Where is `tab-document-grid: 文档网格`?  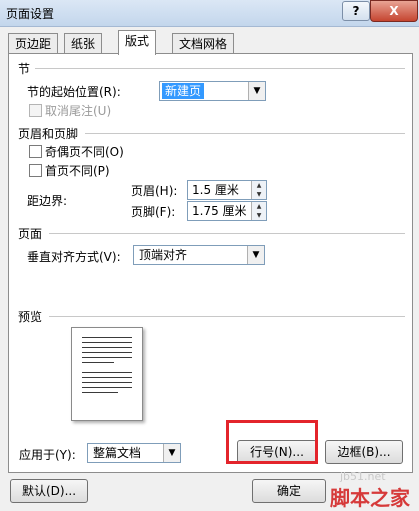 tab-document-grid: 文档网格 is located at coordinates (203, 43).